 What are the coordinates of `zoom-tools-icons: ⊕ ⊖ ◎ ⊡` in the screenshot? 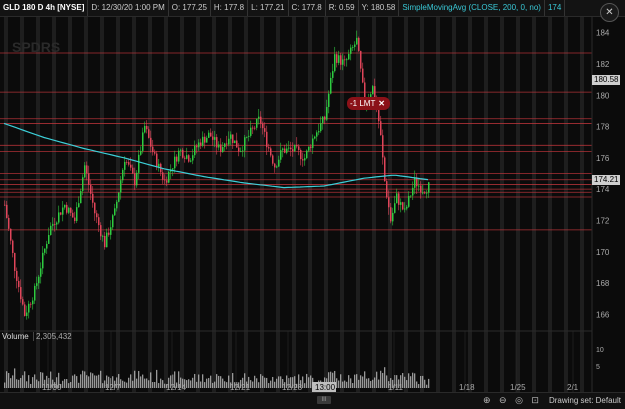 It's located at (512, 400).